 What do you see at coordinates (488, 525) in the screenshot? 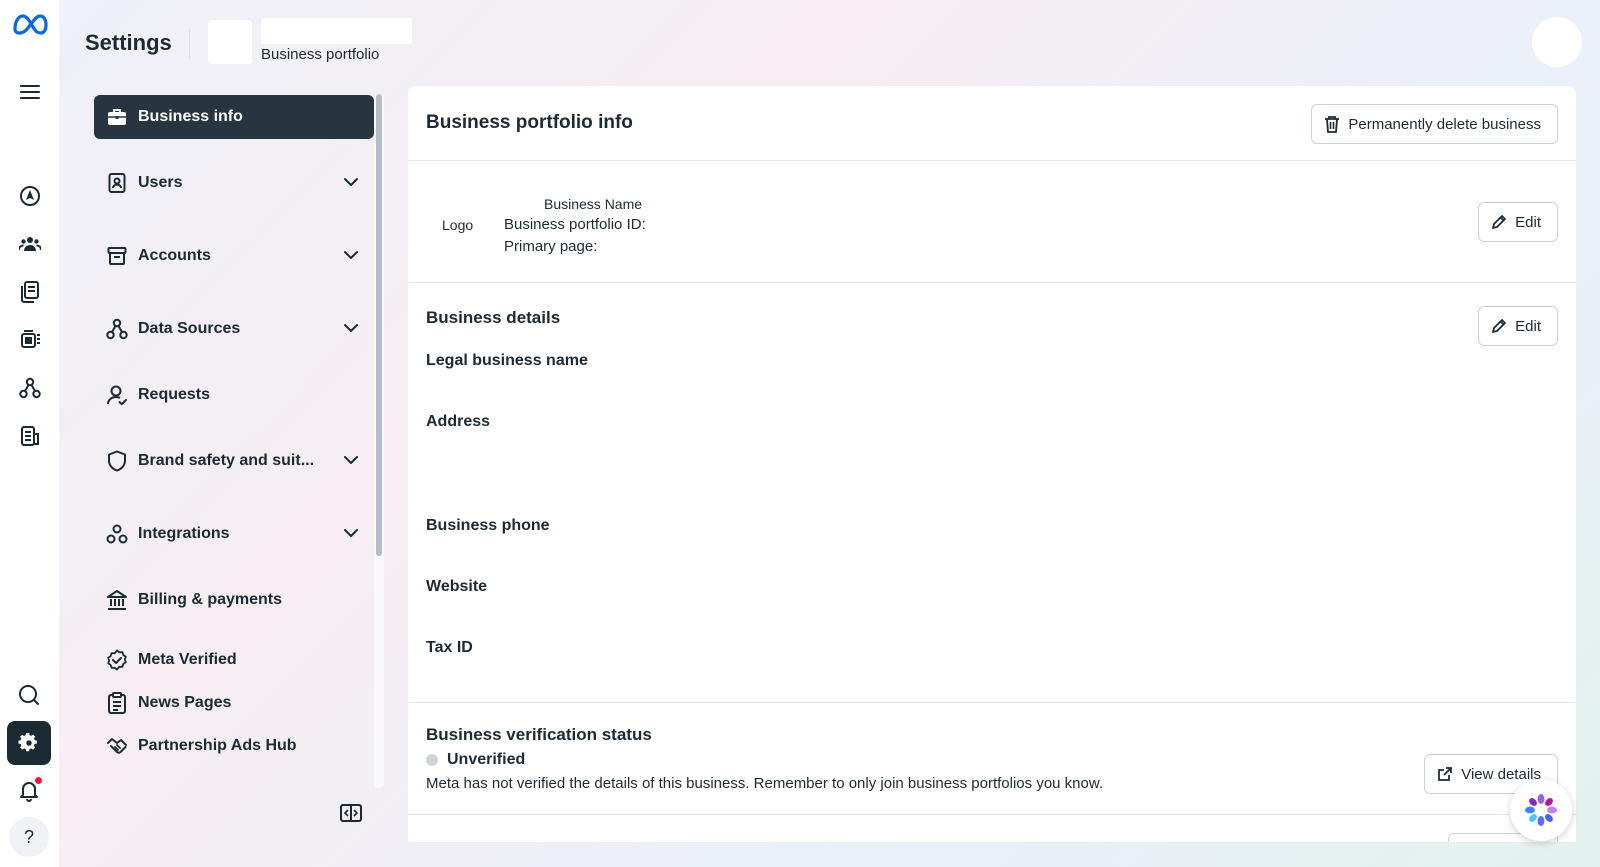
I see `business-phone-label: Business phone` at bounding box center [488, 525].